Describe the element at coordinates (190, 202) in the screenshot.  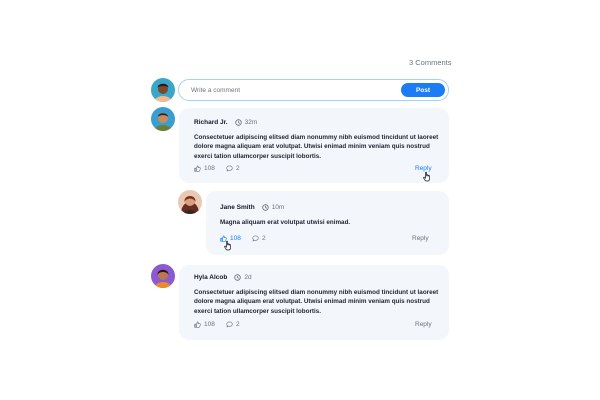
I see `avatar-jane` at that location.